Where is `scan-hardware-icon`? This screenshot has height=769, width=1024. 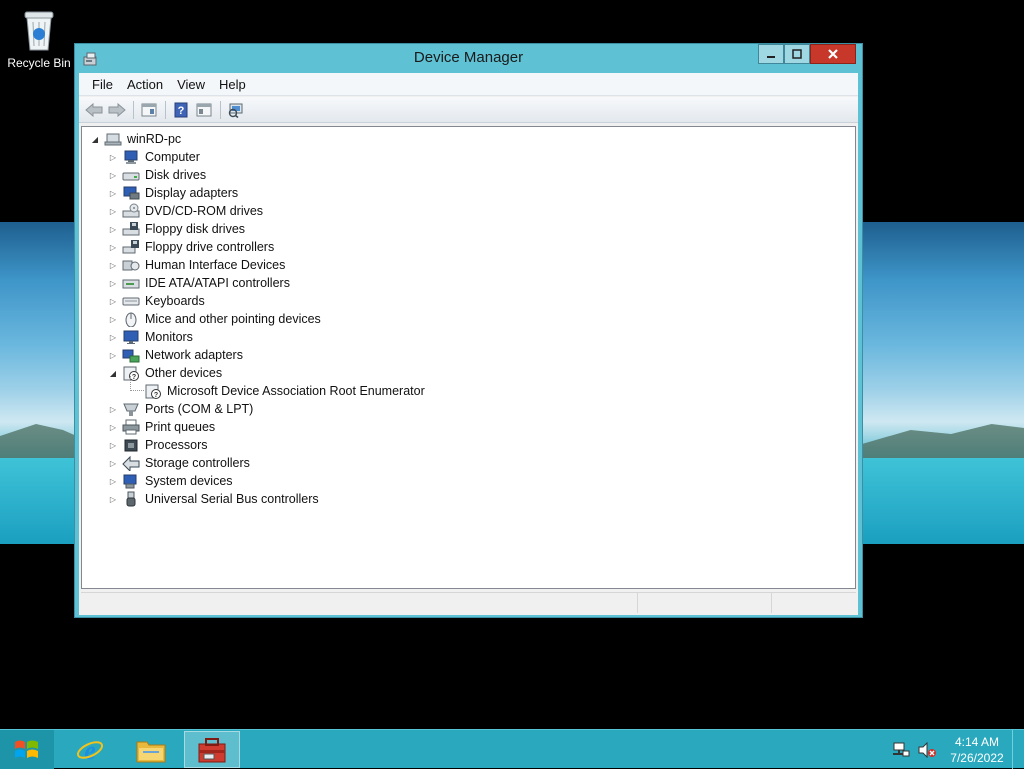
scan-hardware-icon is located at coordinates (235, 110).